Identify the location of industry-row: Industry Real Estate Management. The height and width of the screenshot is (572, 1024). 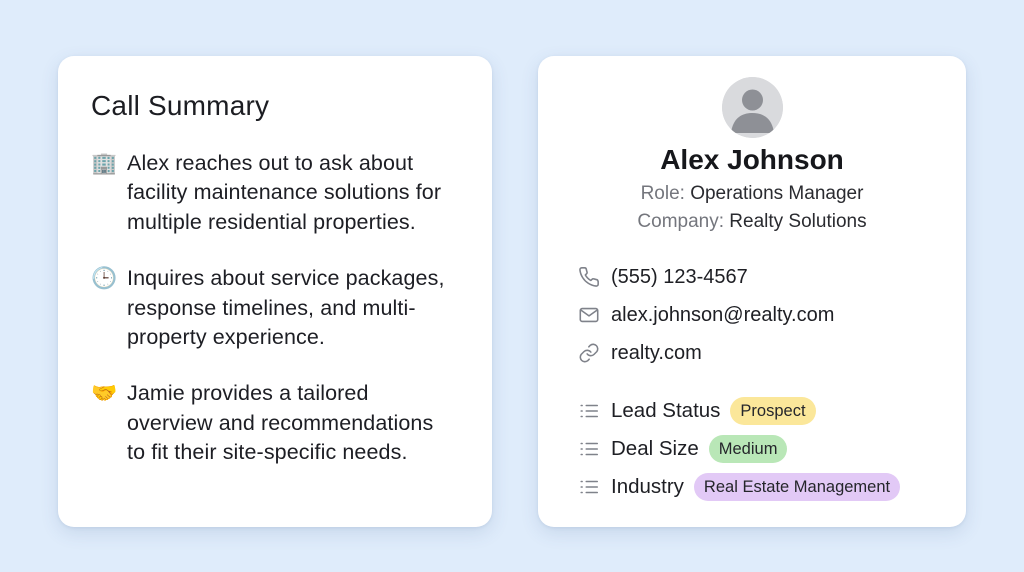
(739, 487).